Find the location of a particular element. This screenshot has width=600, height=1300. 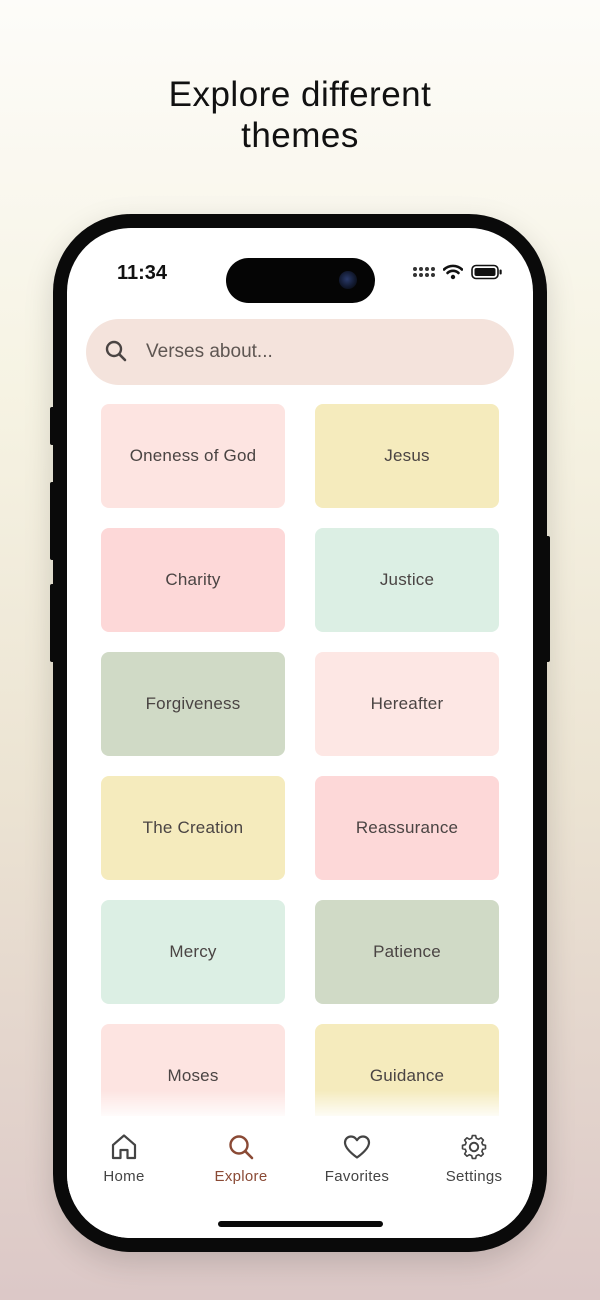

theme-tile: Mercy is located at coordinates (193, 952).